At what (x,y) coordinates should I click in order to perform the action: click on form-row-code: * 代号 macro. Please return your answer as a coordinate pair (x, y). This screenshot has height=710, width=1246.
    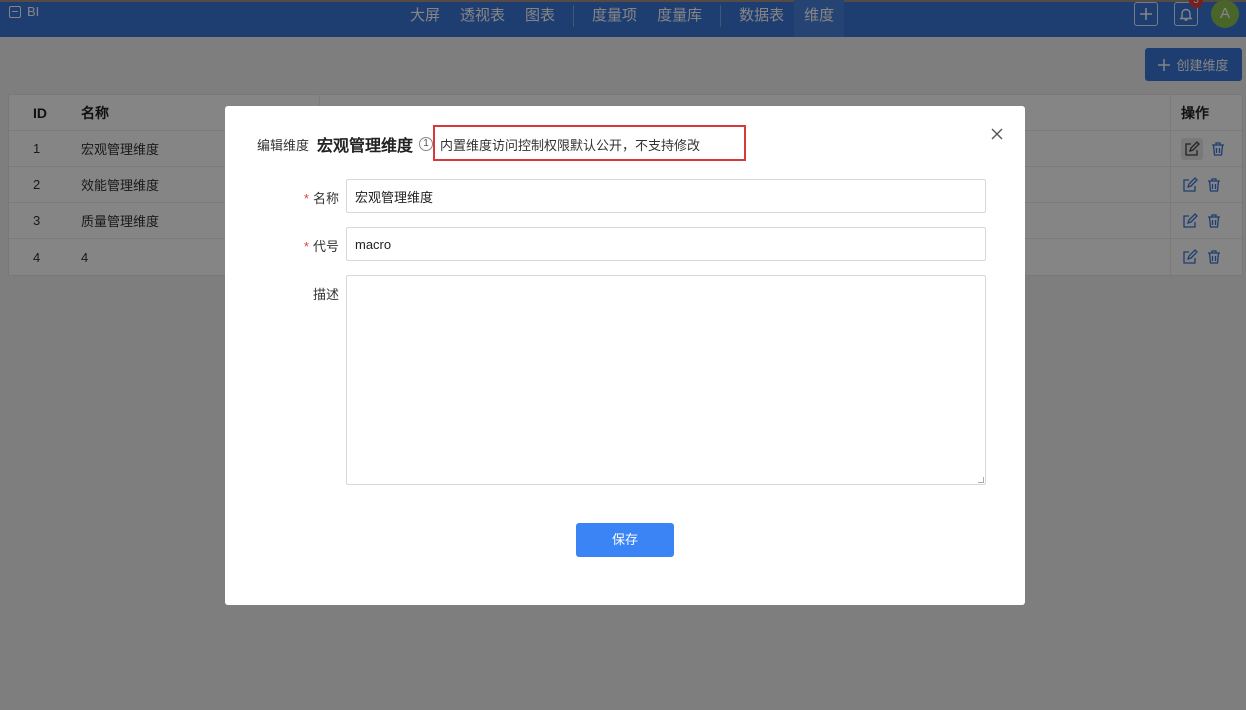
    Looking at the image, I should click on (605, 244).